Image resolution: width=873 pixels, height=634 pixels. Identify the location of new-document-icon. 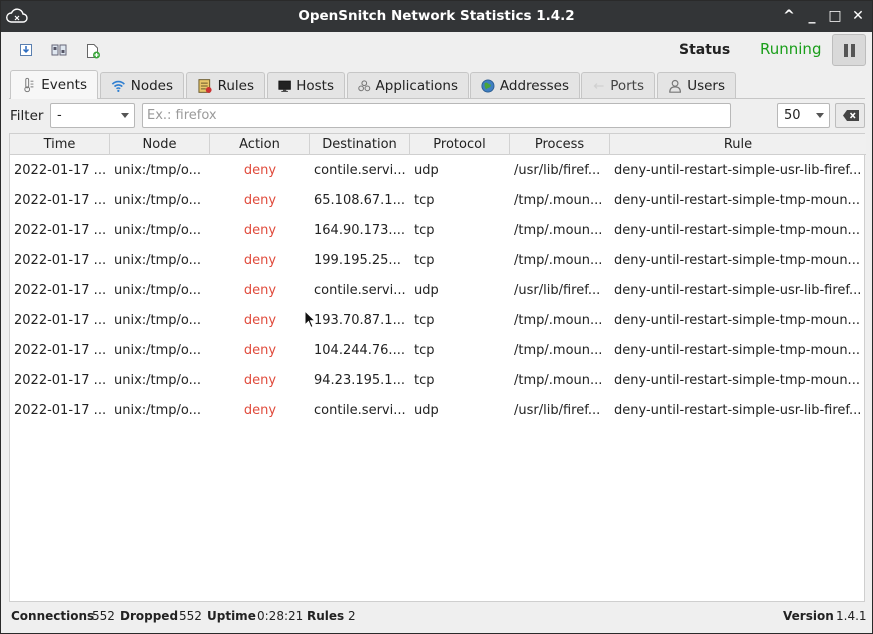
(93, 51).